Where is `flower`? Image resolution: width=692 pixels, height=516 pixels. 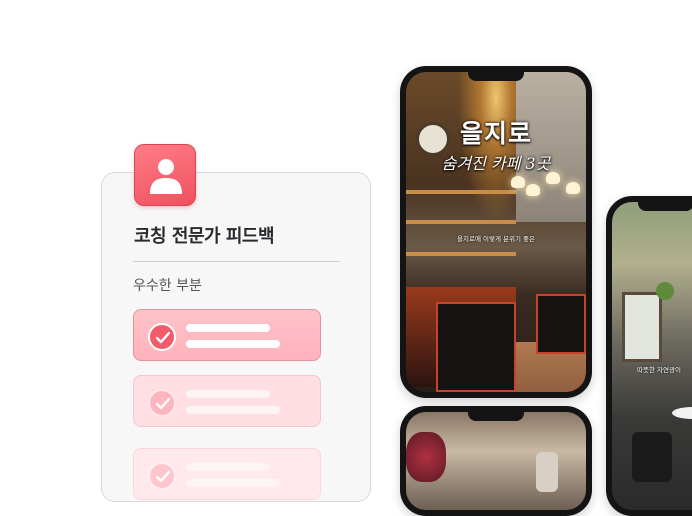 flower is located at coordinates (426, 457).